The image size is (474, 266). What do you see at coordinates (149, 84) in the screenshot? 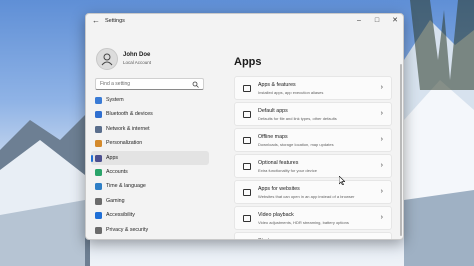
I see `search-input: Find a setting` at bounding box center [149, 84].